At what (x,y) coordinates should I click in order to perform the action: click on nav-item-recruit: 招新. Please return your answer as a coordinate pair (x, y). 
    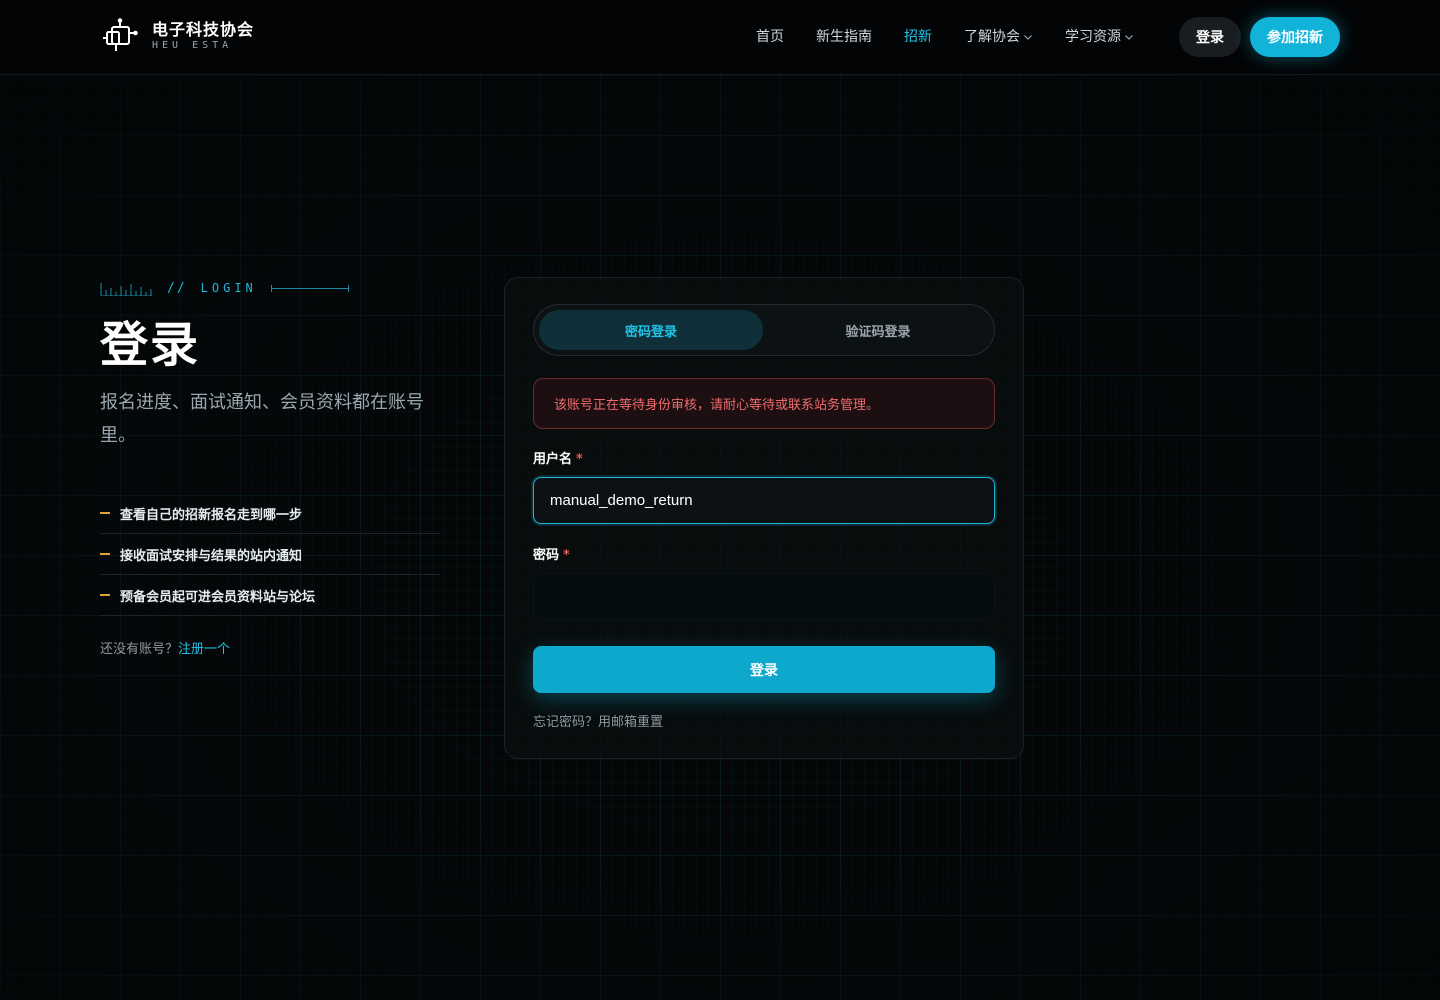
    Looking at the image, I should click on (918, 37).